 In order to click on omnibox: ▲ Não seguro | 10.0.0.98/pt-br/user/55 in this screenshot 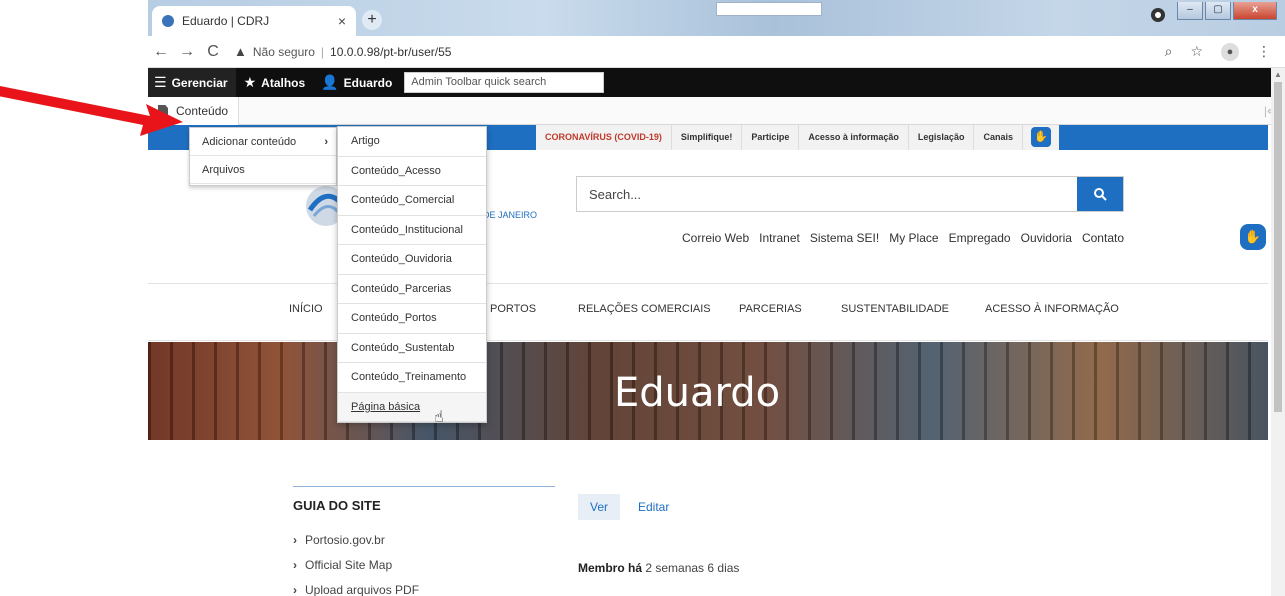, I will do `click(342, 51)`.